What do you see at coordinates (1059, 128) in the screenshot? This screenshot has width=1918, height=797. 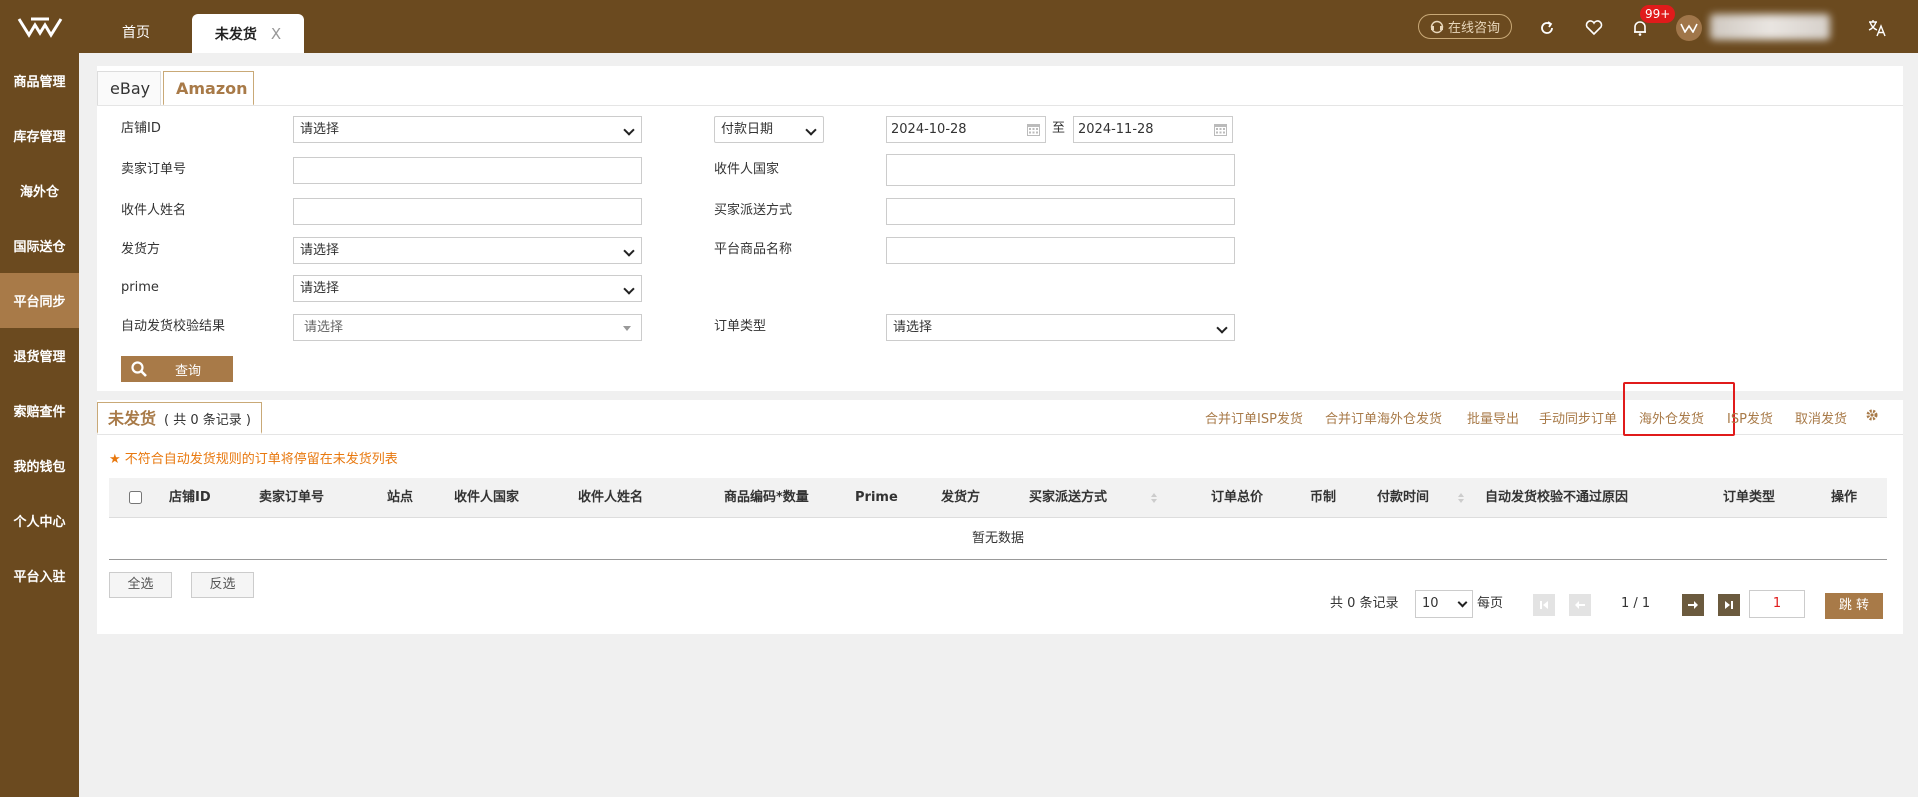 I see `date-range-separator: 至` at bounding box center [1059, 128].